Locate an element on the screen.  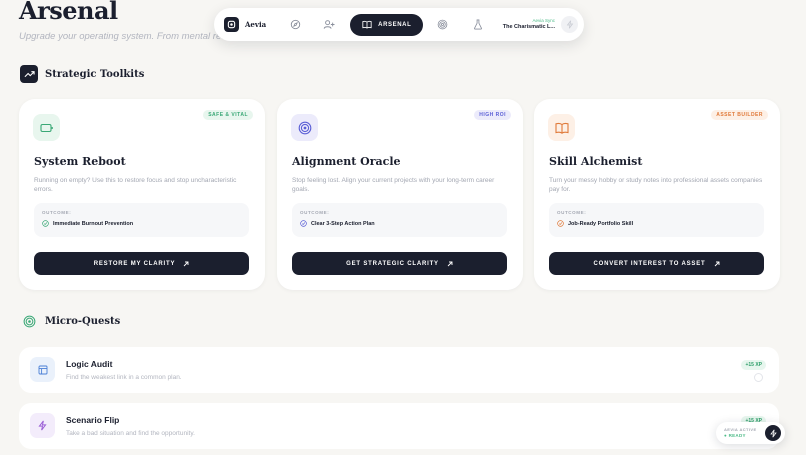
nav-tab-arsenal: ARSENAL is located at coordinates (387, 24).